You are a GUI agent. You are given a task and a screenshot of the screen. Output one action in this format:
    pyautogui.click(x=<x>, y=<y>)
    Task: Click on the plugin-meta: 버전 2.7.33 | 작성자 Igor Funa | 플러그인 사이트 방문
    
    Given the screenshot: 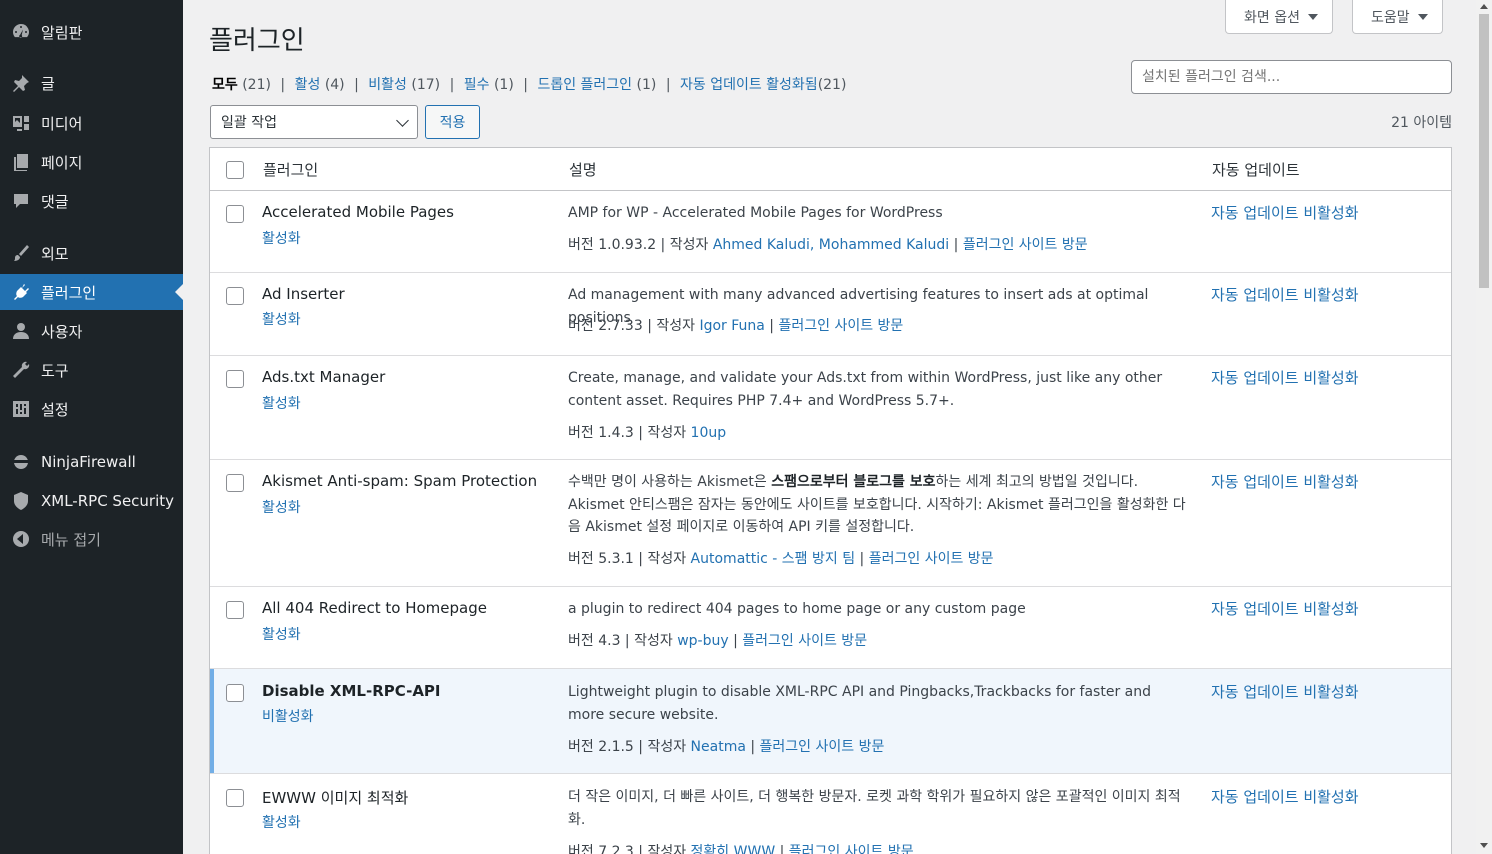 What is the action you would take?
    pyautogui.click(x=735, y=325)
    